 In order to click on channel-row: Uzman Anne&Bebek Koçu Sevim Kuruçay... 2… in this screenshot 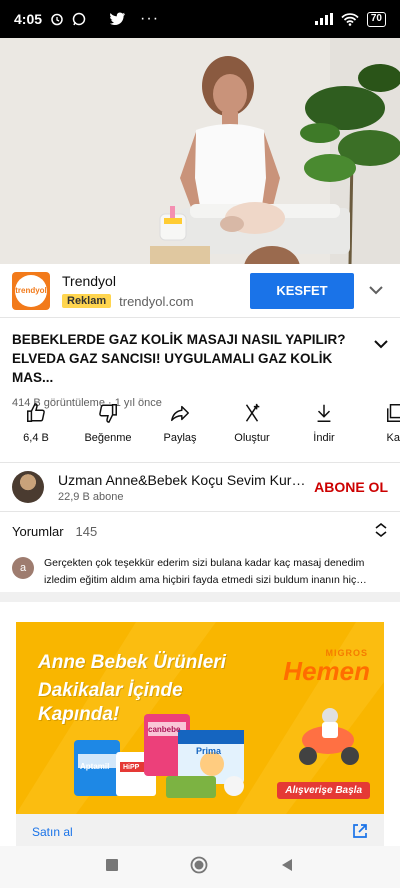, I will do `click(200, 487)`.